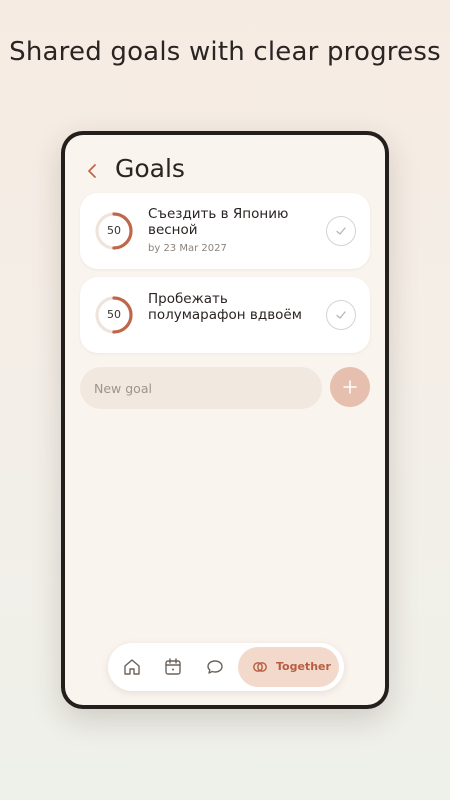 The image size is (450, 800). I want to click on goal-card: 50 Пробежать полумарафон вдвоём, so click(225, 315).